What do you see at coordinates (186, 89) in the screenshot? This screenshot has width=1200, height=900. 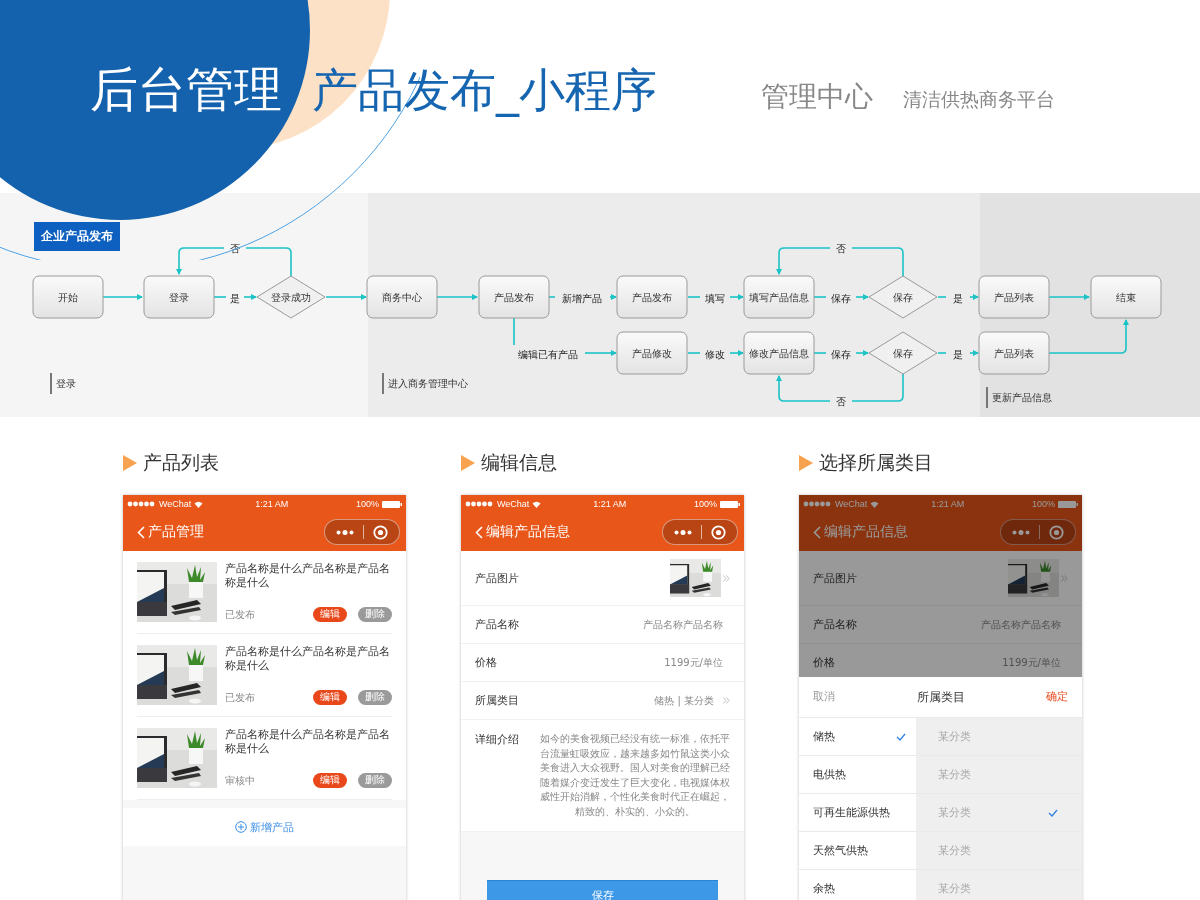 I see `page-title: 后台管理` at bounding box center [186, 89].